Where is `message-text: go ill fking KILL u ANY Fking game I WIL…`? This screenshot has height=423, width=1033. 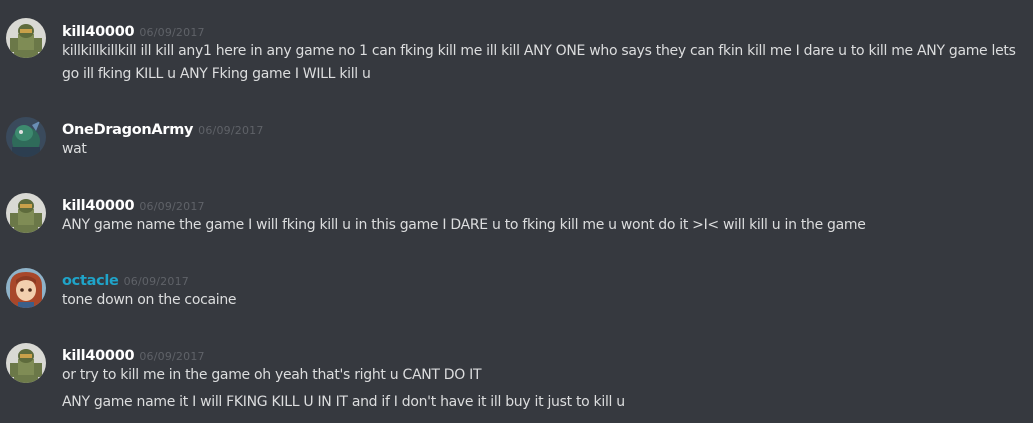 message-text: go ill fking KILL u ANY Fking game I WIL… is located at coordinates (216, 74).